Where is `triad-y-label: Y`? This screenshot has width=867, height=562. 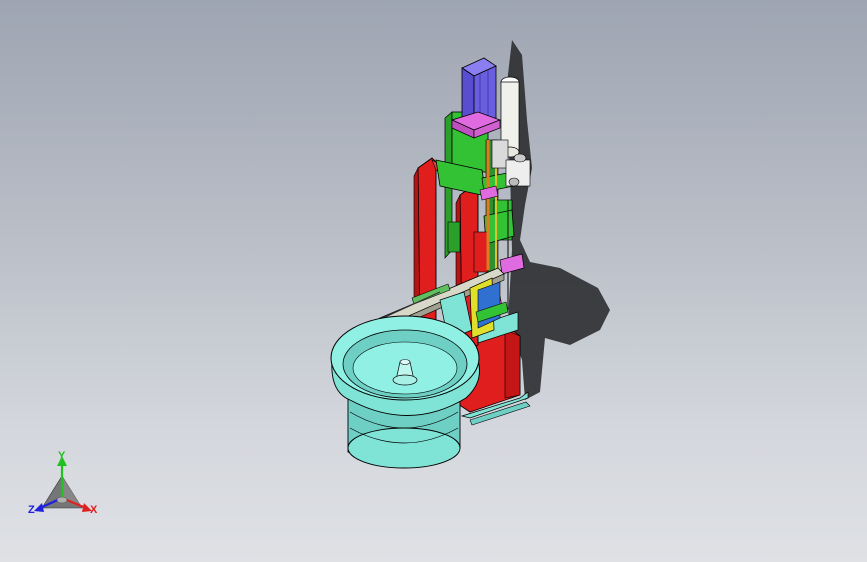
triad-y-label: Y is located at coordinates (62, 456).